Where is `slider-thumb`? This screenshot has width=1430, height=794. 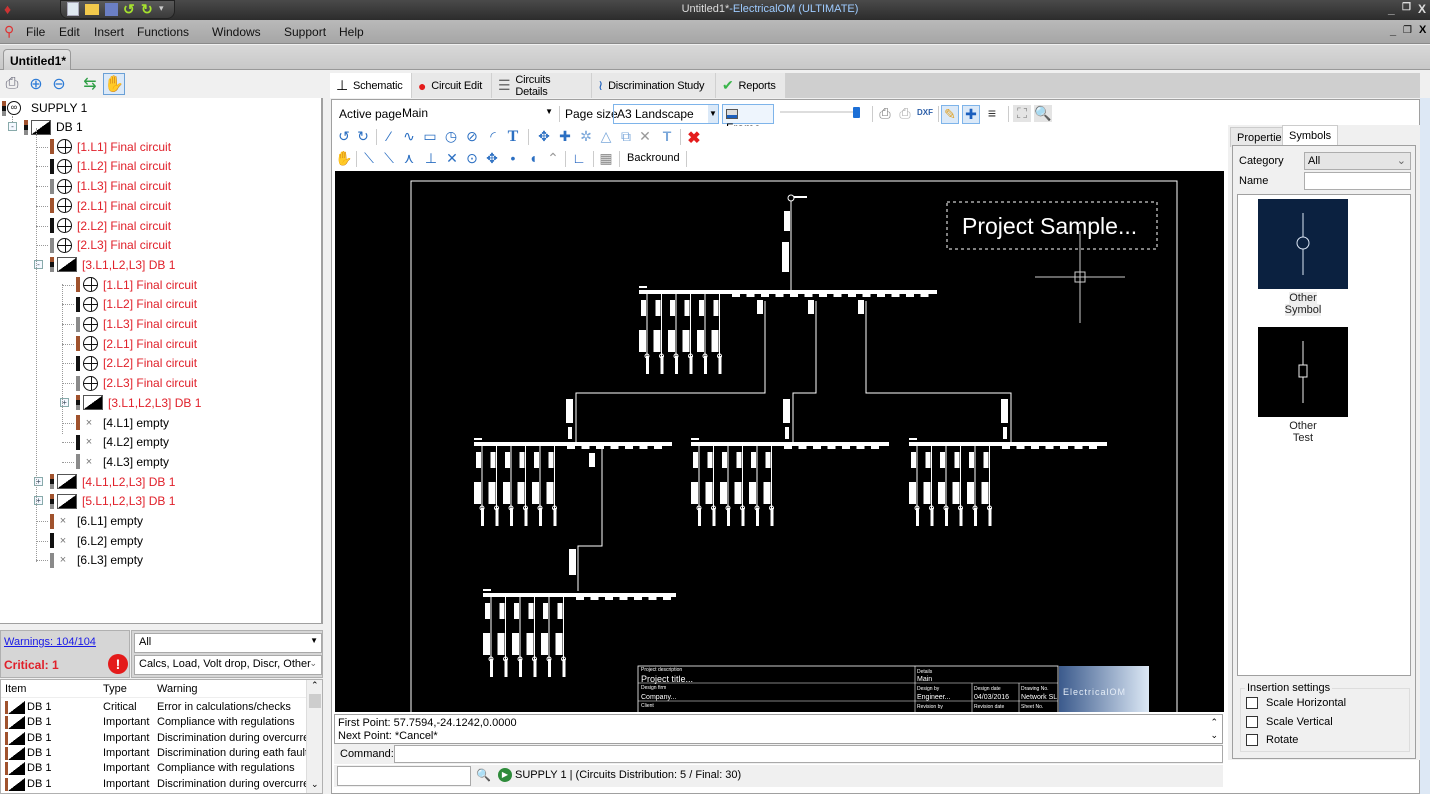
slider-thumb is located at coordinates (856, 112).